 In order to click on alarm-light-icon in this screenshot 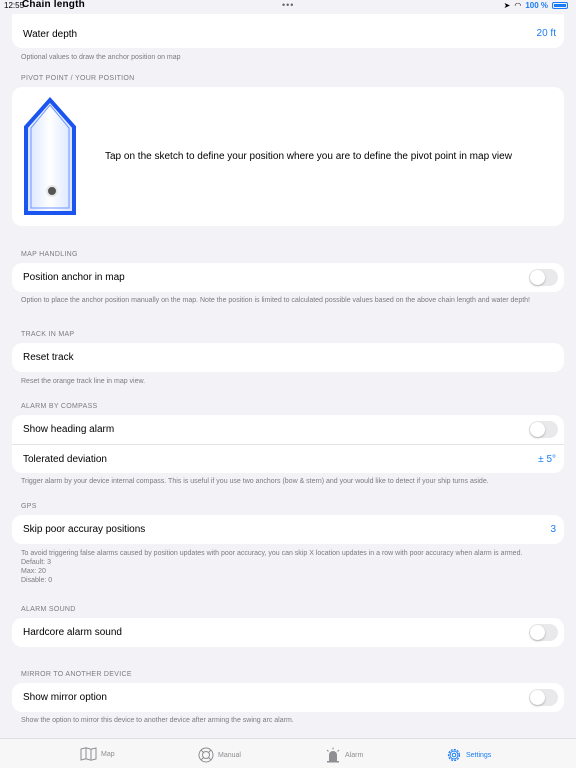, I will do `click(333, 755)`.